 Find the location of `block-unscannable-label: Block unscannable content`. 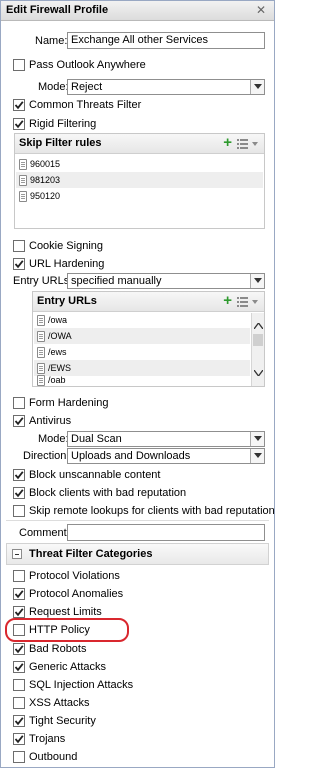

block-unscannable-label: Block unscannable content is located at coordinates (95, 475).